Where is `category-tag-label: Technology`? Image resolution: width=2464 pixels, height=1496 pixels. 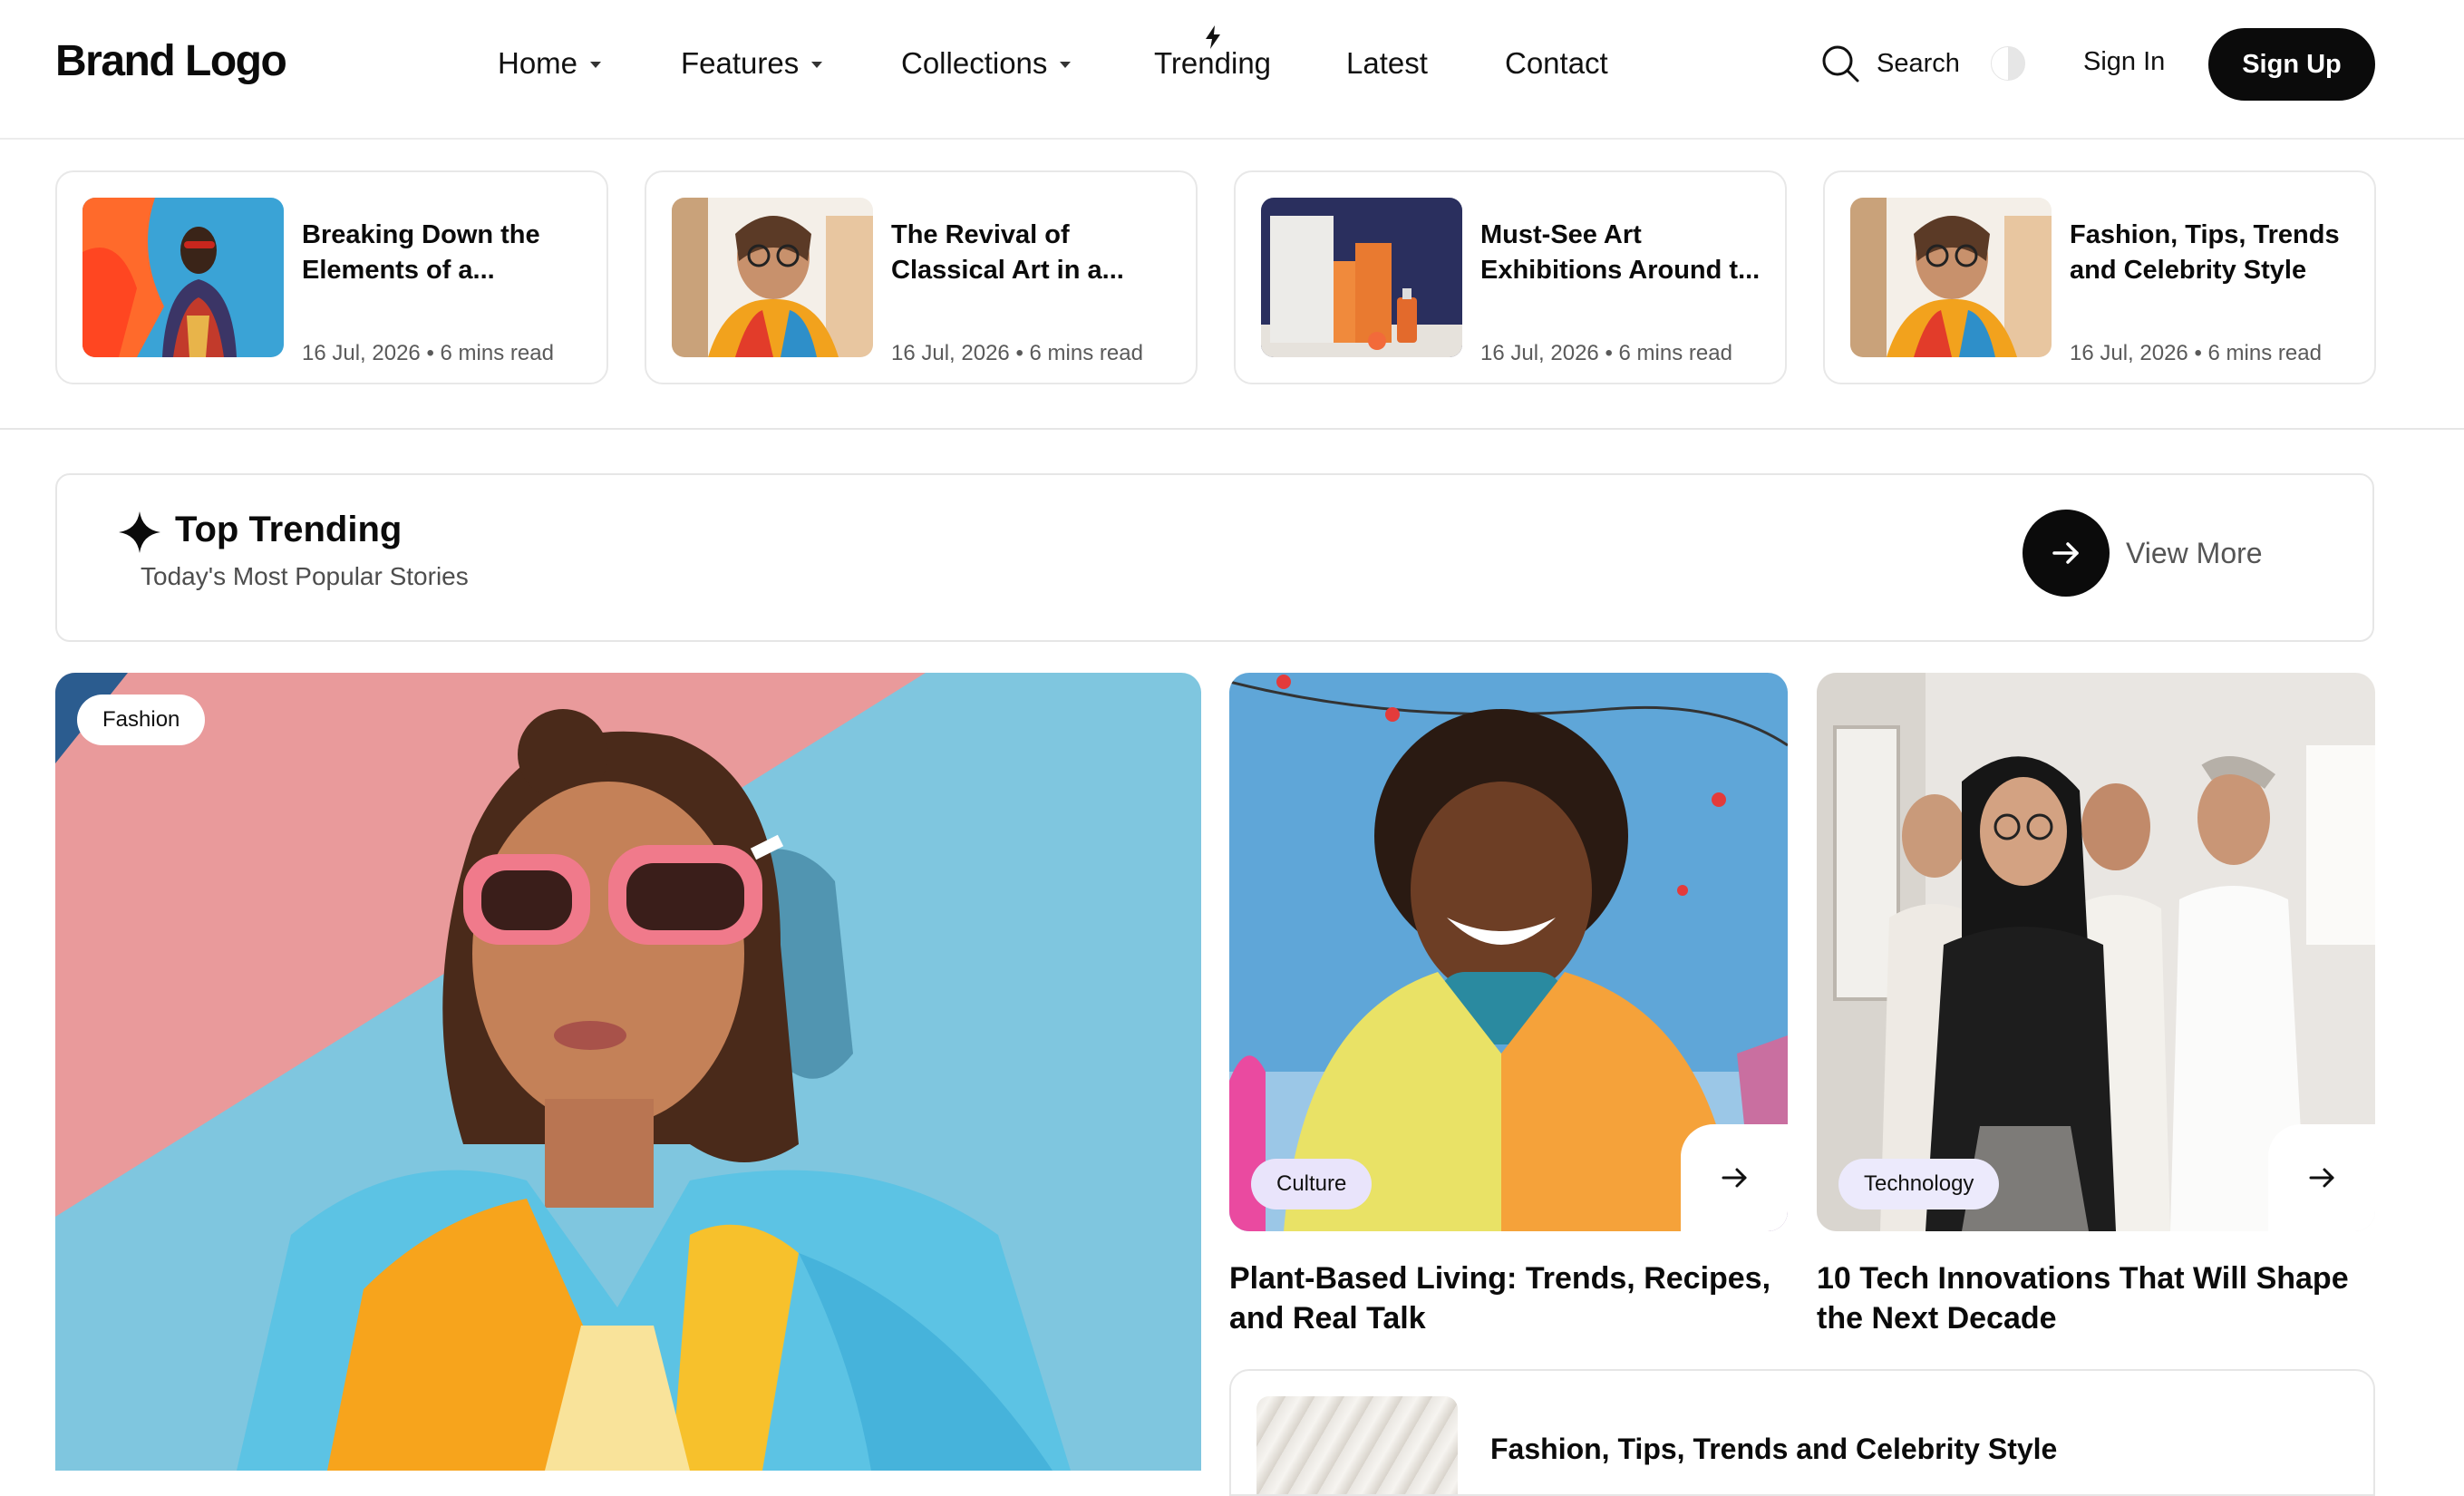
category-tag-label: Technology is located at coordinates (1919, 1183).